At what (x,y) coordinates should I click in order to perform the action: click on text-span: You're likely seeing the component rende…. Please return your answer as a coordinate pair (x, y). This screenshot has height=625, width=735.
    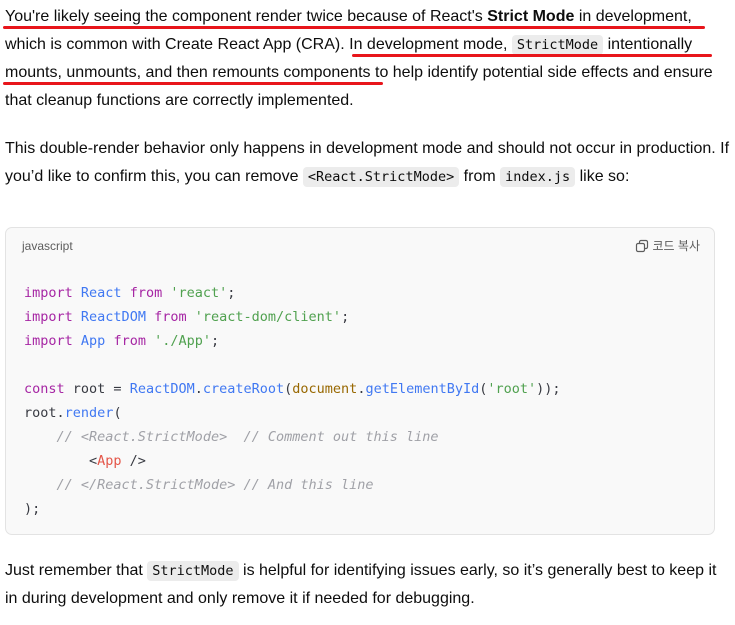
    Looking at the image, I should click on (246, 16).